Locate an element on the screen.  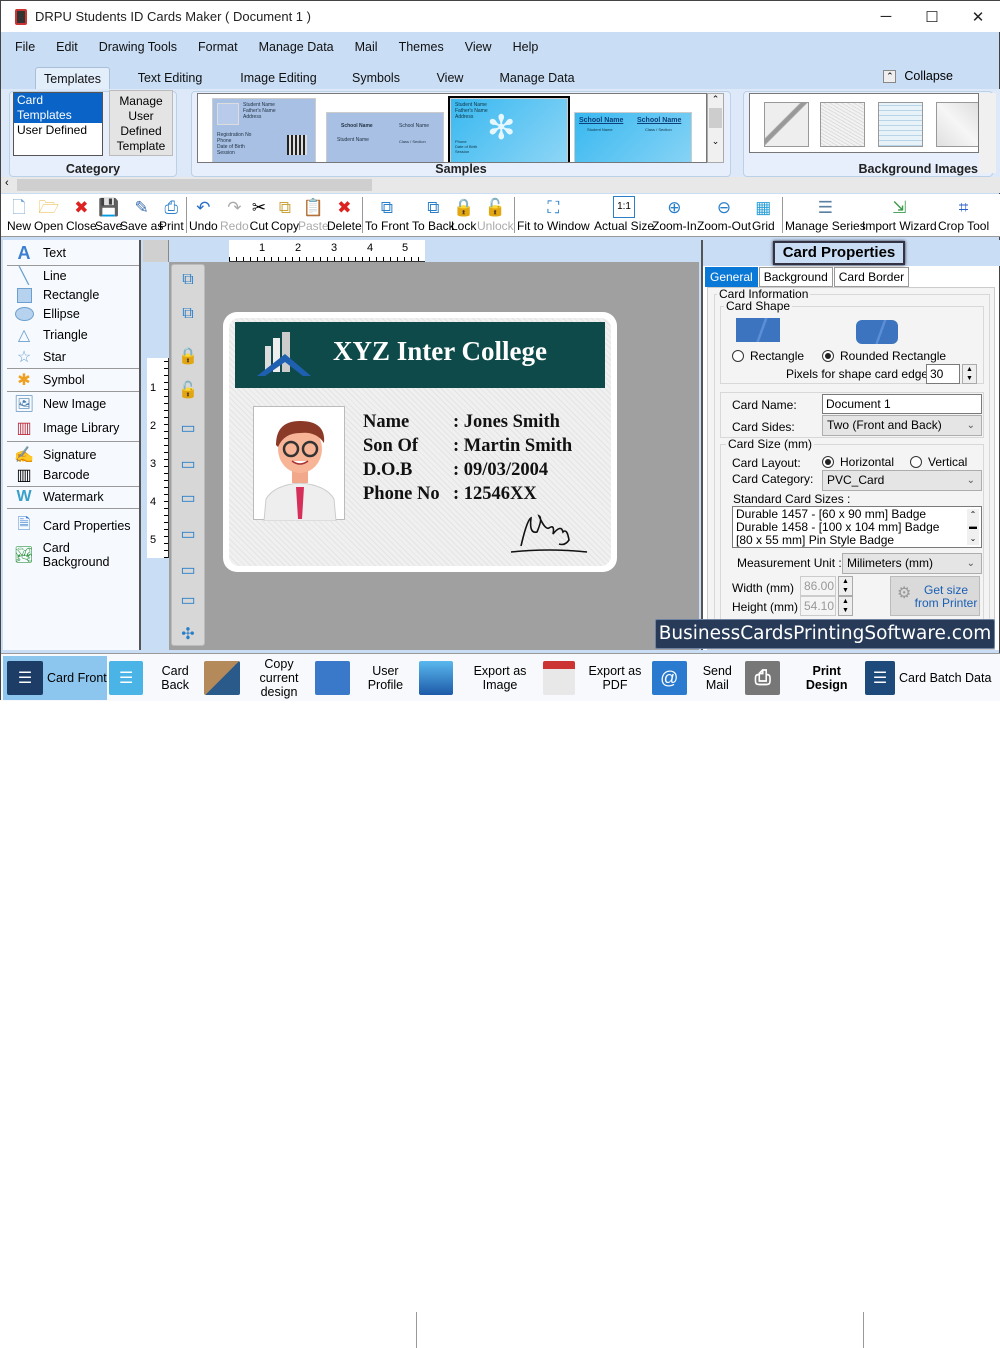
card-name-input: Document 1 is located at coordinates (902, 404).